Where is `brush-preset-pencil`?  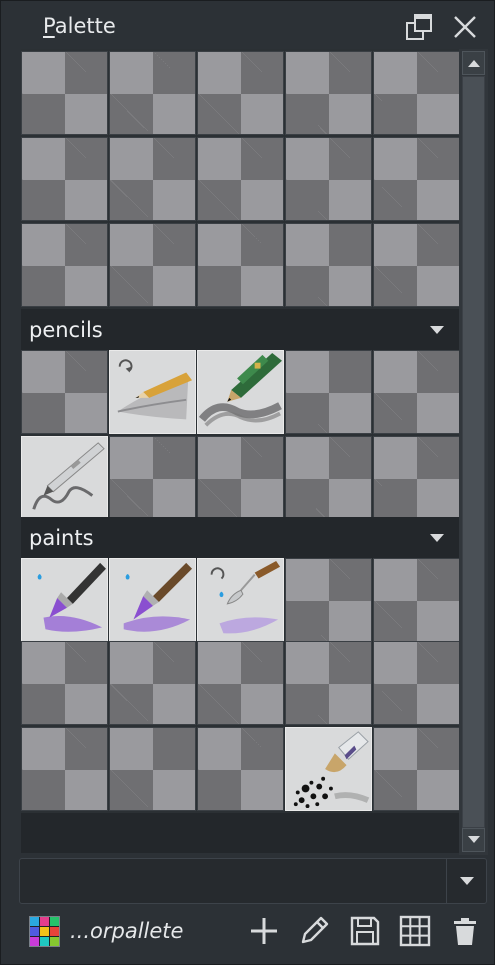
brush-preset-pencil is located at coordinates (152, 392).